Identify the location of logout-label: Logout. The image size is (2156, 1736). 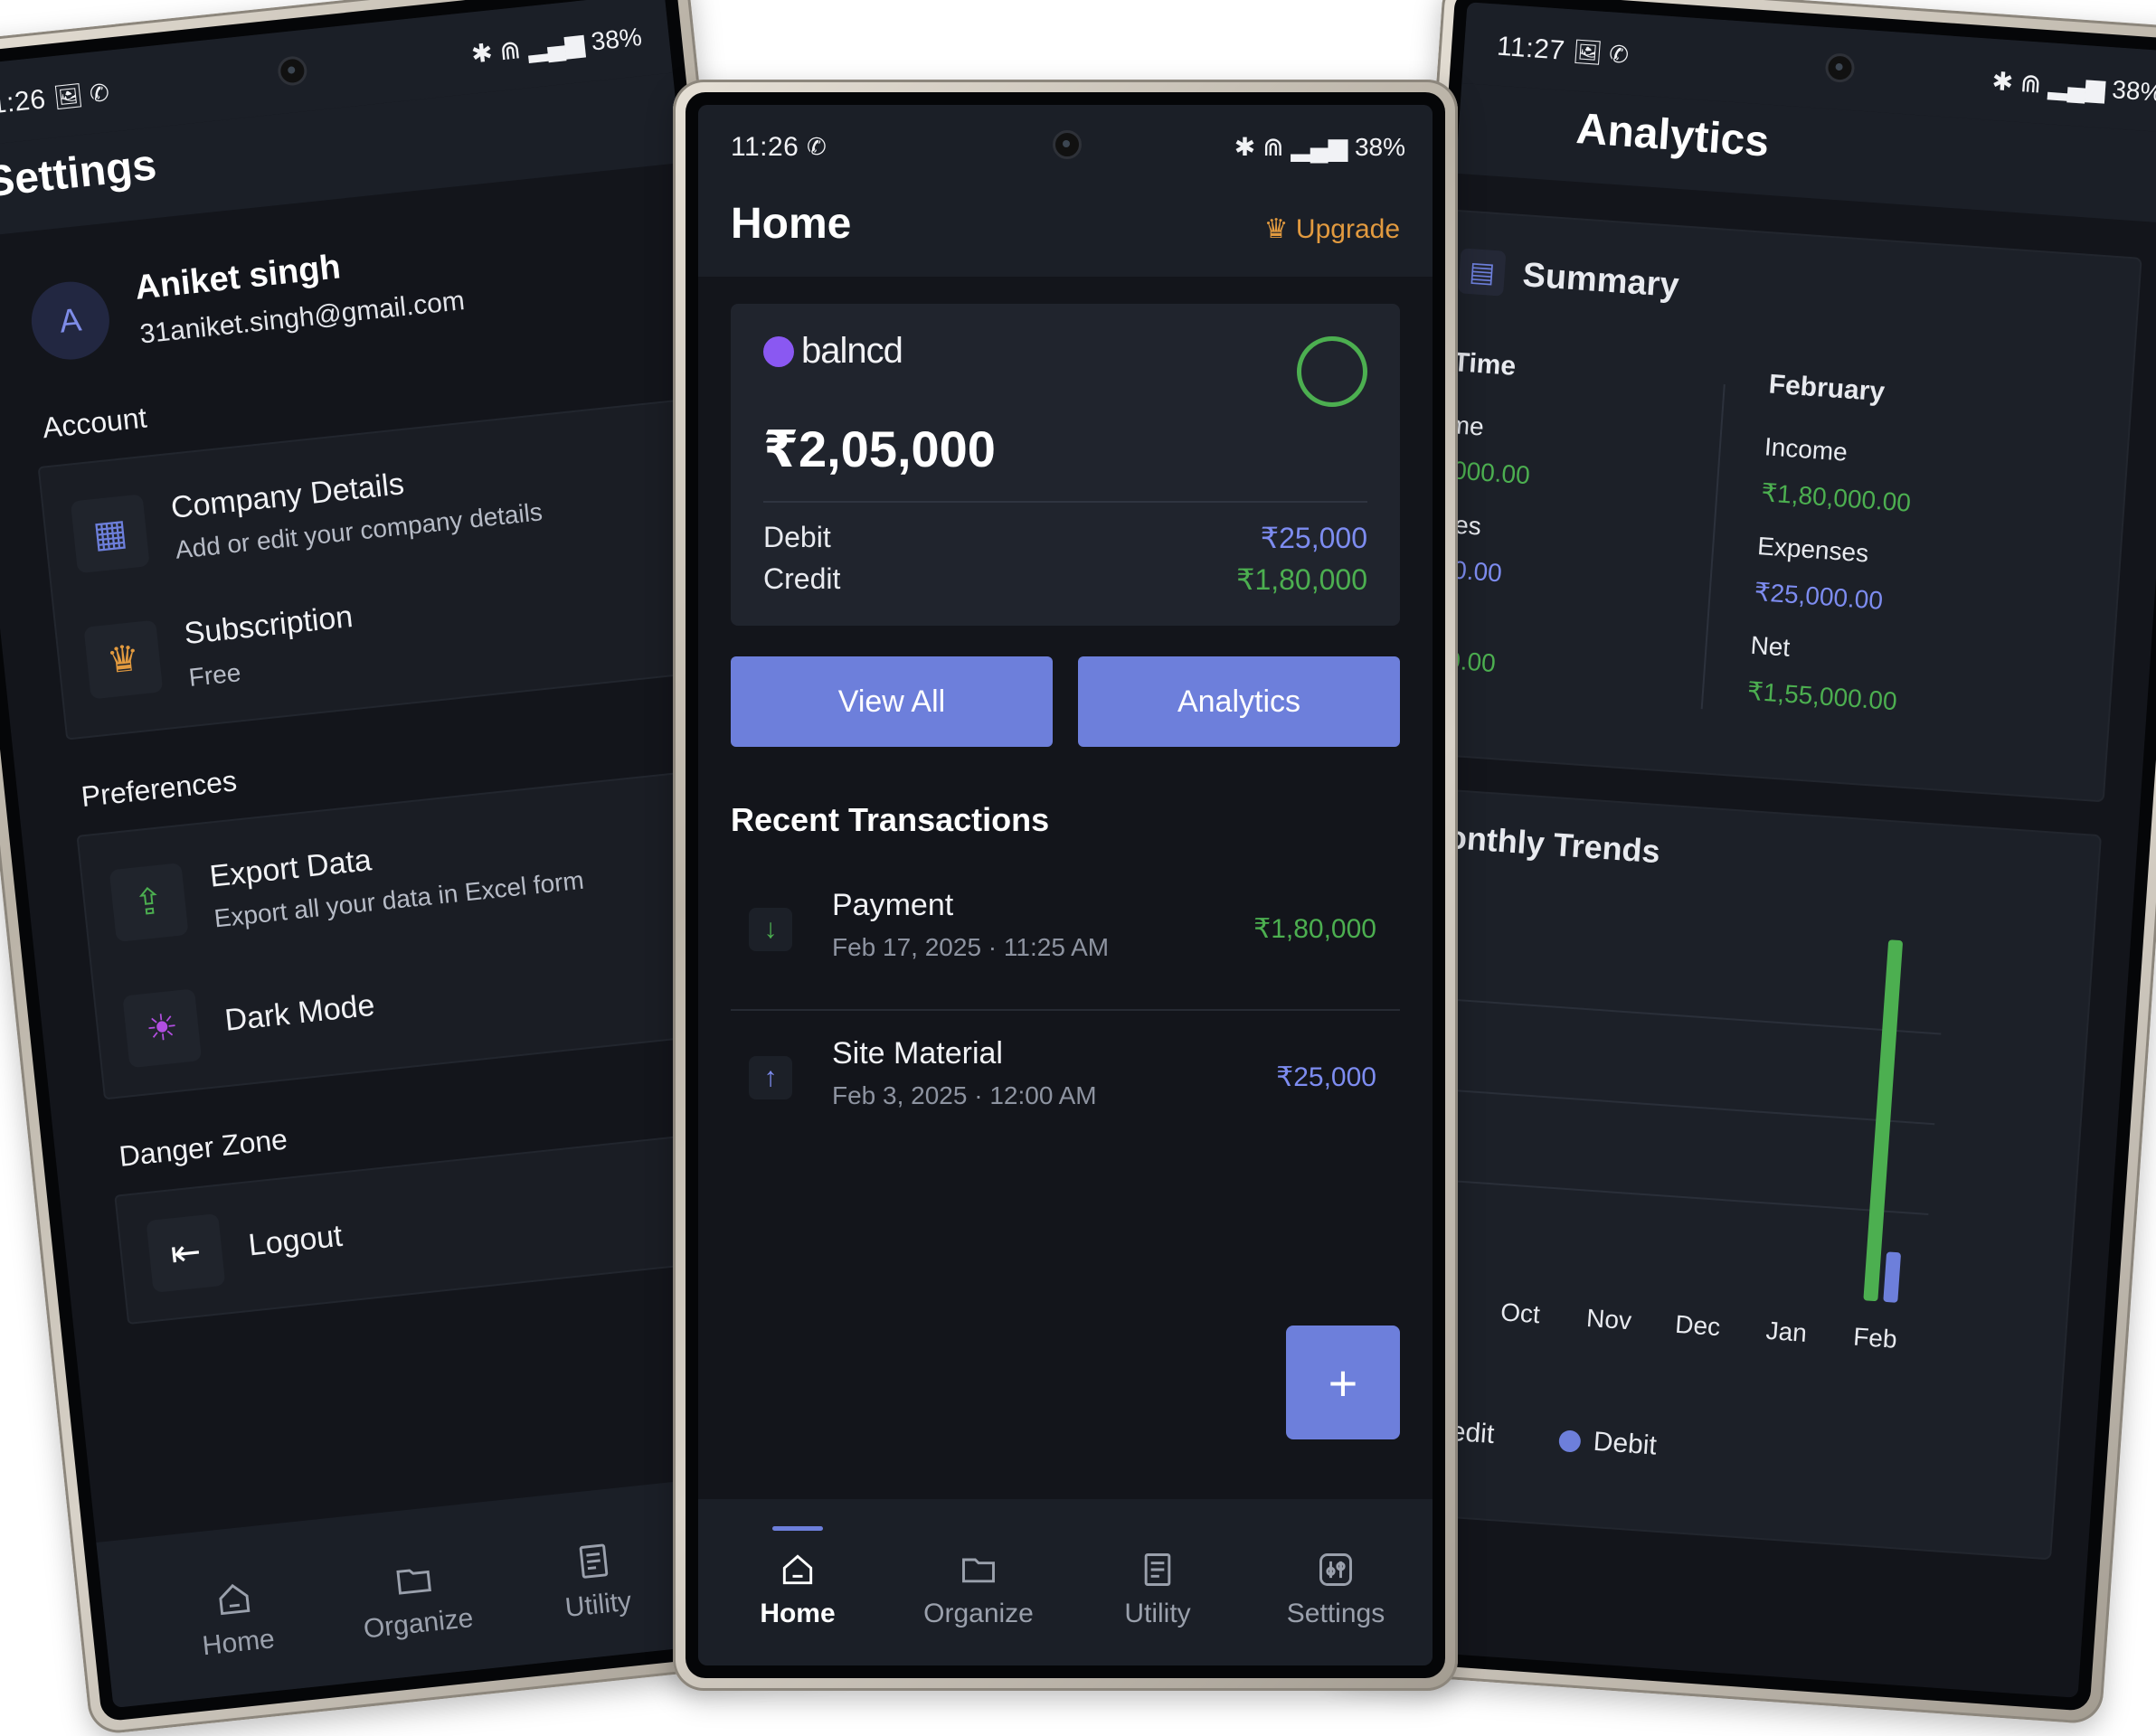
(295, 1240).